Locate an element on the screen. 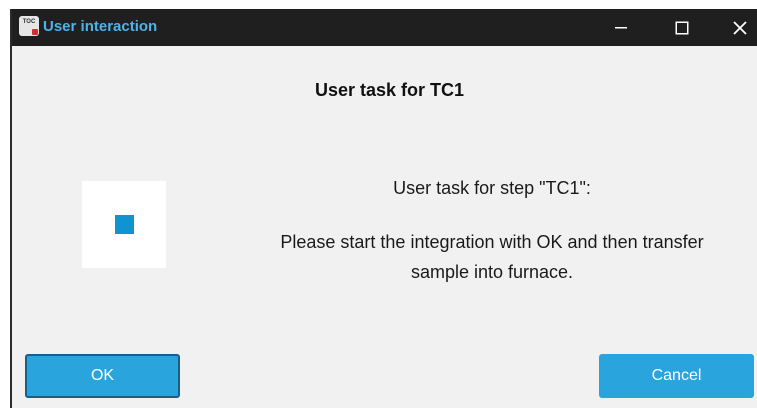 This screenshot has height=408, width=757. cancel-button: Cancel is located at coordinates (676, 376).